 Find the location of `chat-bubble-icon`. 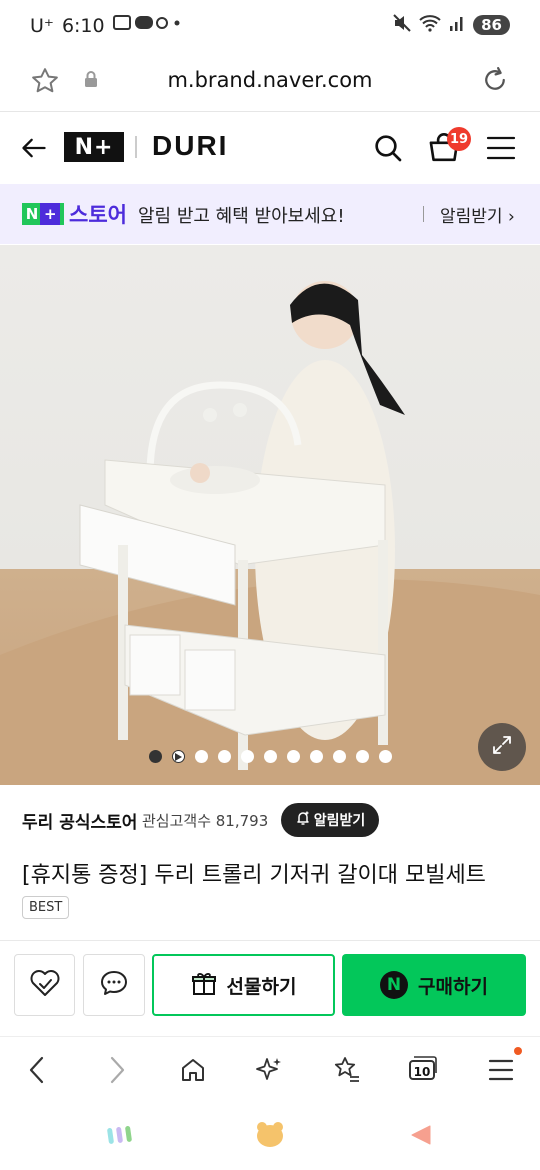

chat-bubble-icon is located at coordinates (114, 985).